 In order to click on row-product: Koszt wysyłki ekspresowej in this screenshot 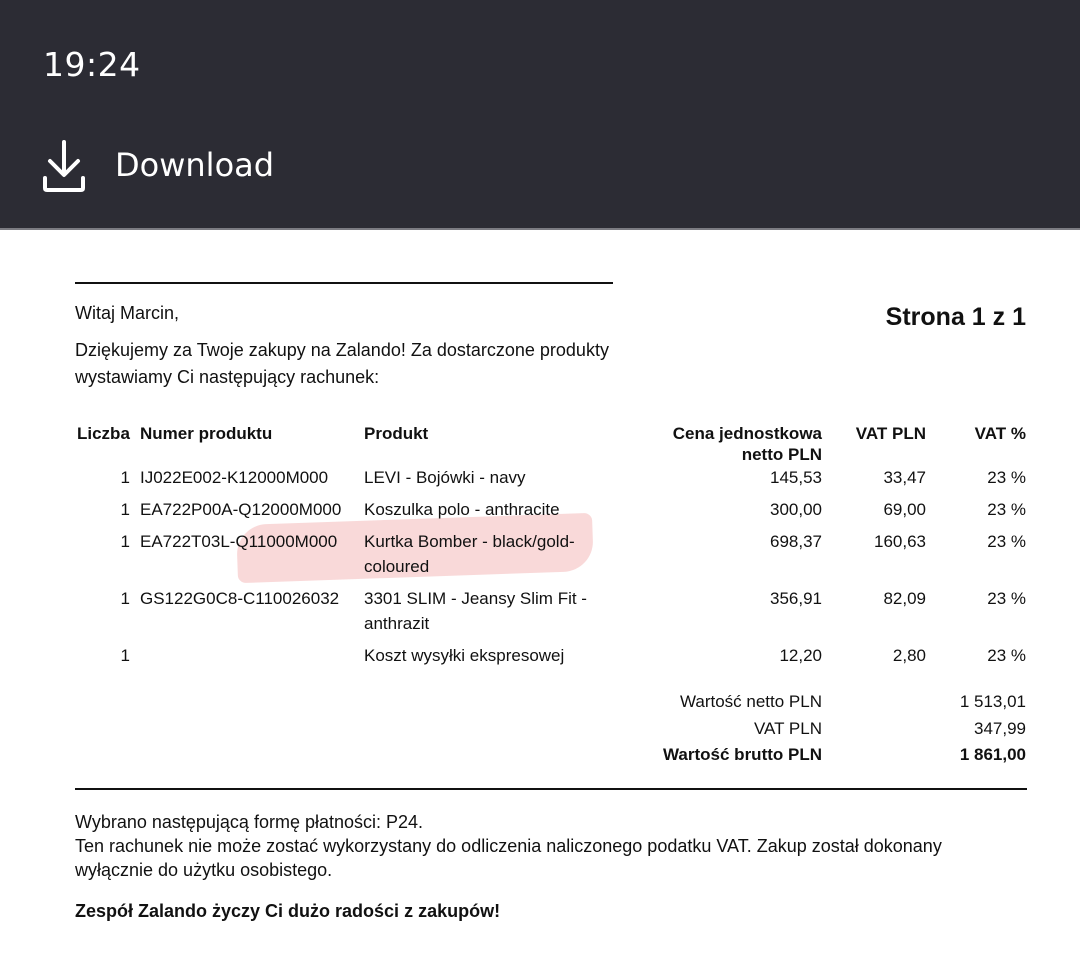, I will do `click(464, 655)`.